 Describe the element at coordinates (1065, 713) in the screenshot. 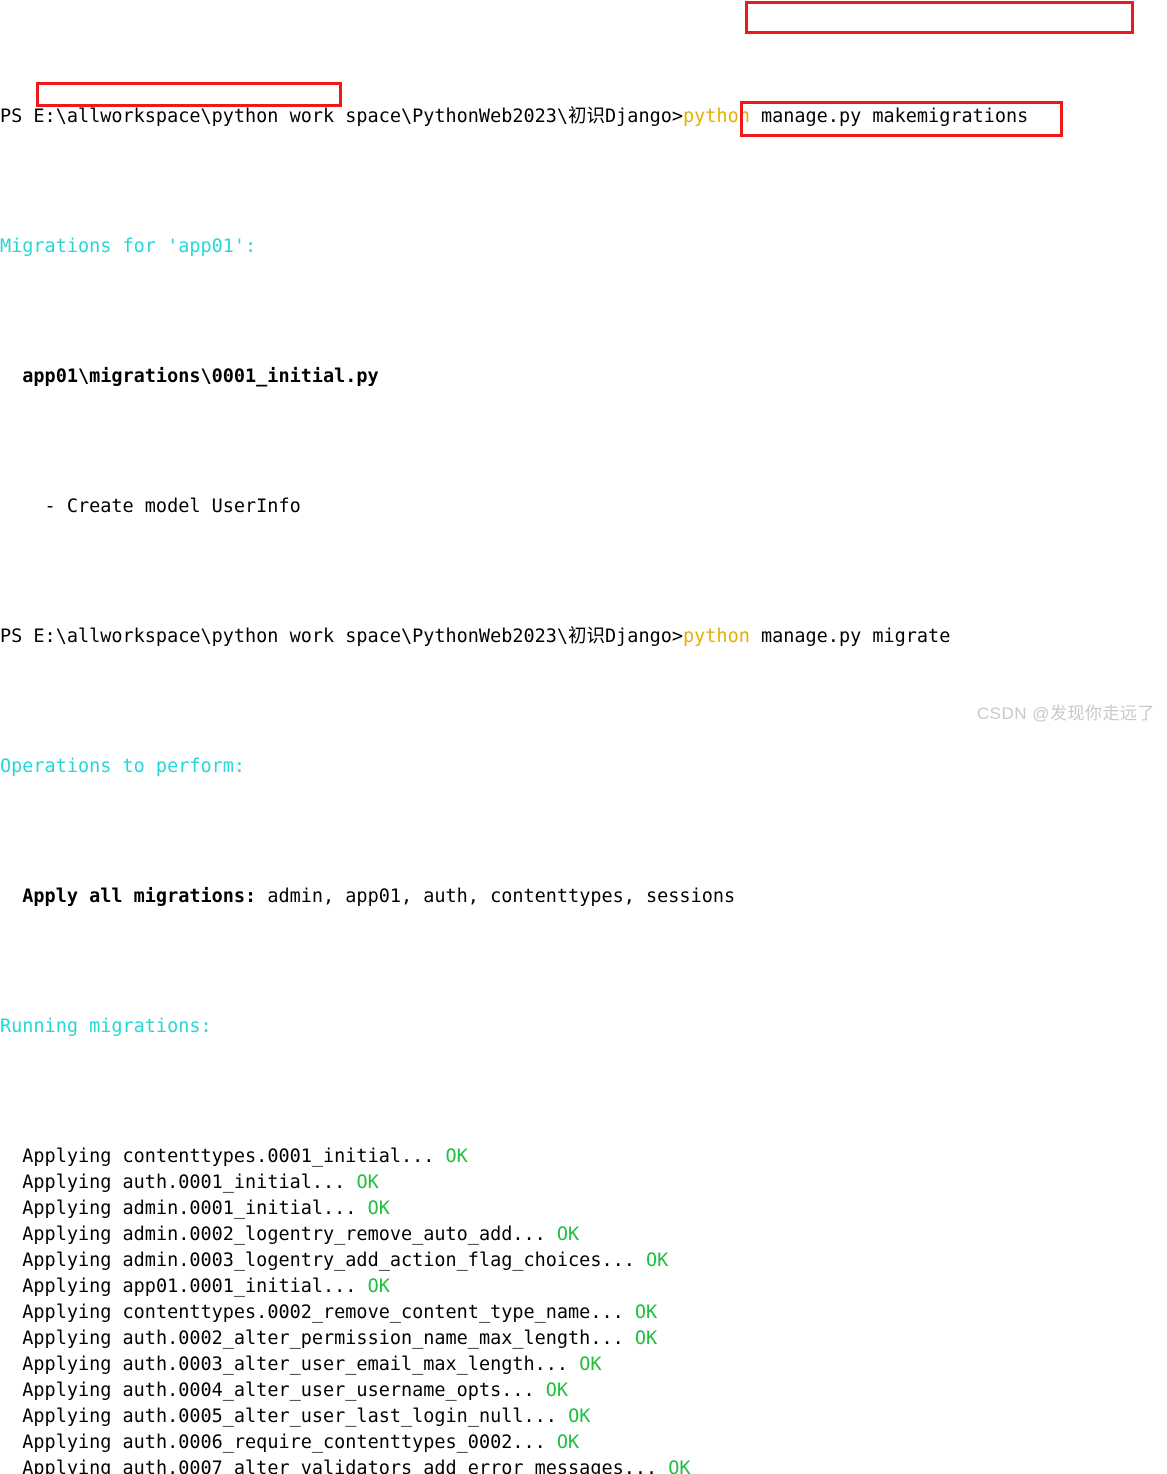

I see `csdn-watermark: CSDN @发现你走远了` at that location.